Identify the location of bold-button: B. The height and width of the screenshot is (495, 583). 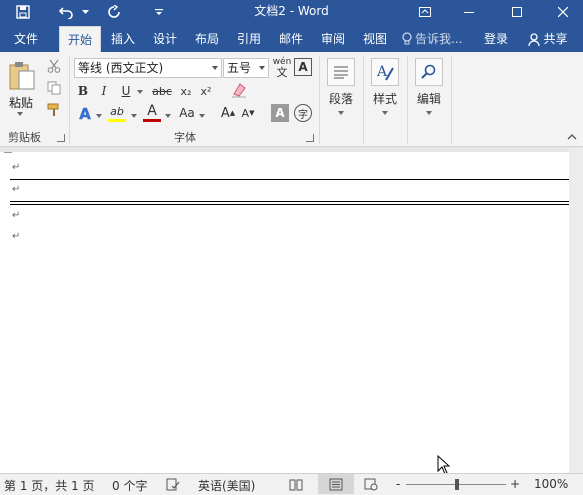
(83, 91).